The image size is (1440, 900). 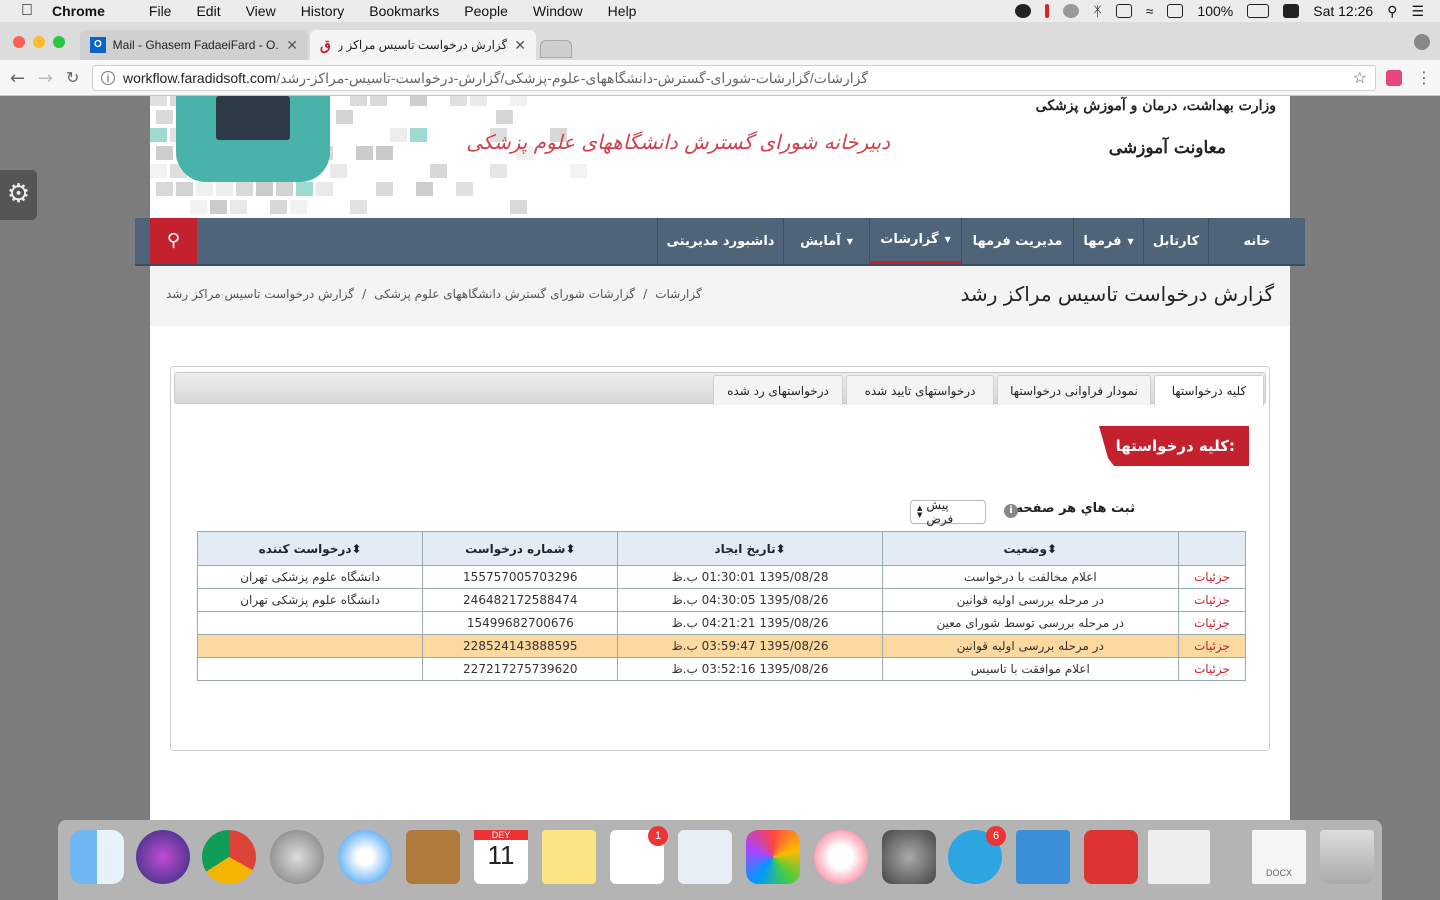 I want to click on photo-booth-icon, so click(x=705, y=857).